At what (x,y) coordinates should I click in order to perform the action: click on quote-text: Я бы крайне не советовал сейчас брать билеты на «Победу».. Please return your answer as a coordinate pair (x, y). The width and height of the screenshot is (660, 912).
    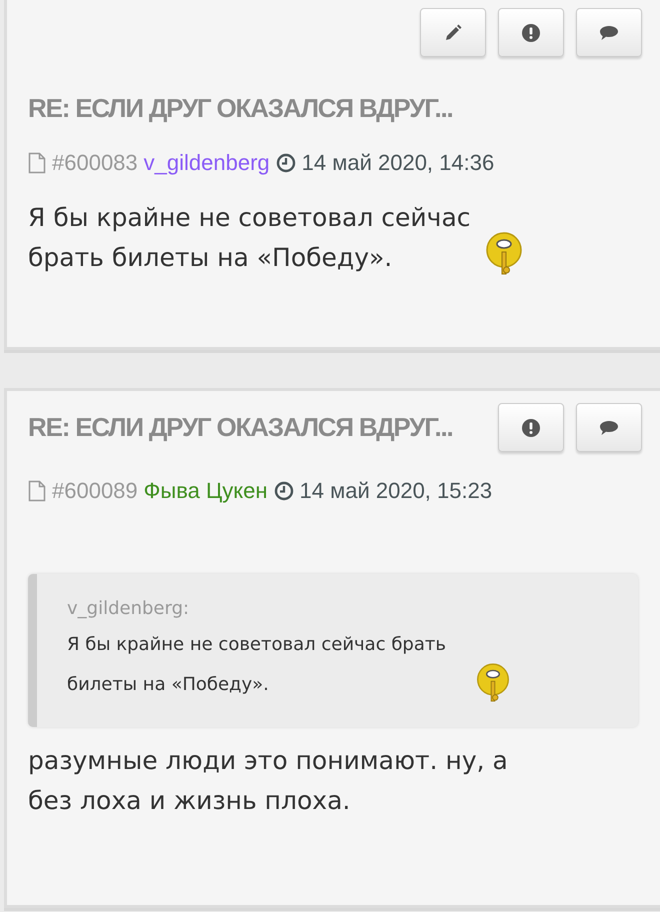
    Looking at the image, I should click on (257, 665).